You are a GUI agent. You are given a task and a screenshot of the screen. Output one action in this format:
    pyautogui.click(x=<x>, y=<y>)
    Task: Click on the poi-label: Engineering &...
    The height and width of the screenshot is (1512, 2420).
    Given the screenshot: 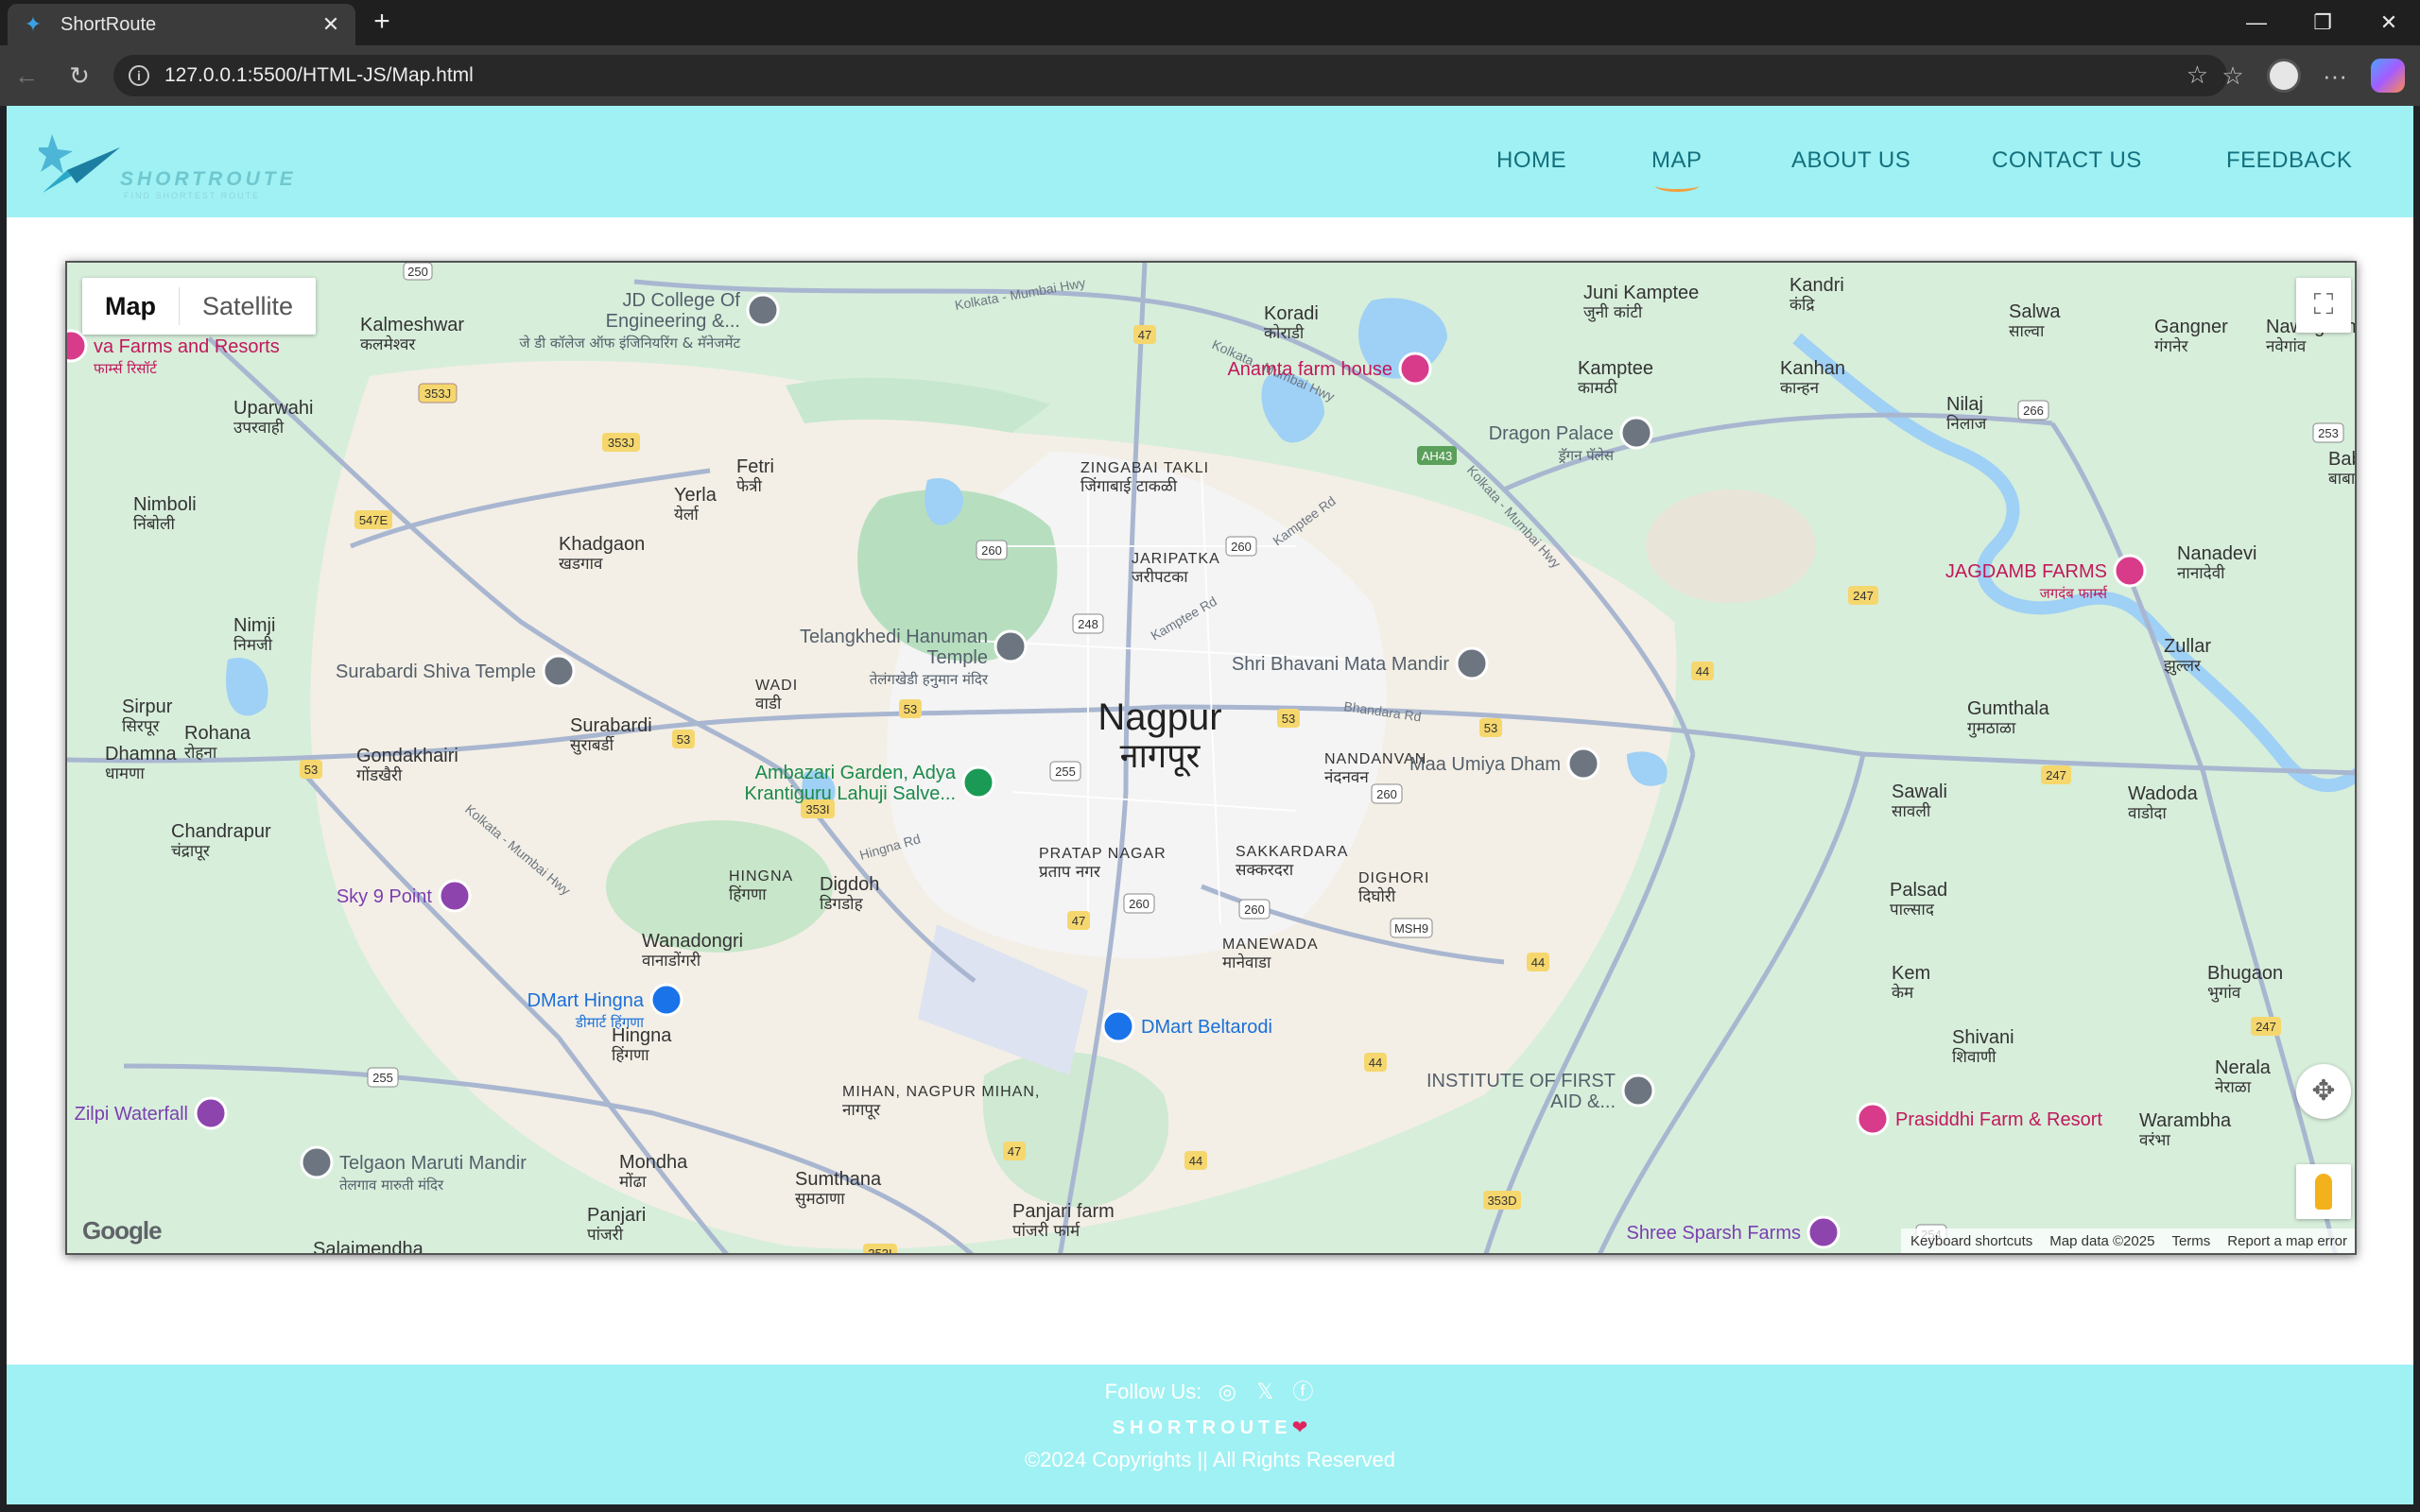 What is the action you would take?
    pyautogui.click(x=673, y=321)
    